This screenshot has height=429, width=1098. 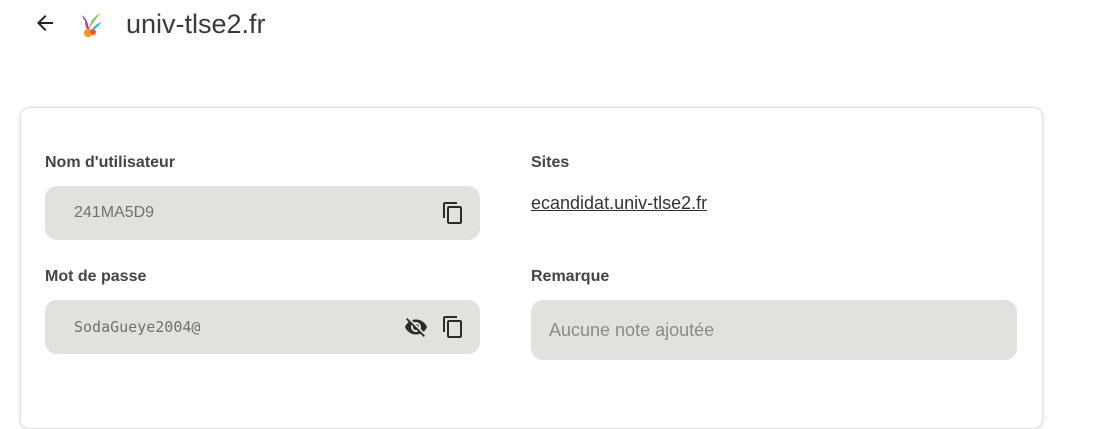 I want to click on copy-password-button, so click(x=453, y=327).